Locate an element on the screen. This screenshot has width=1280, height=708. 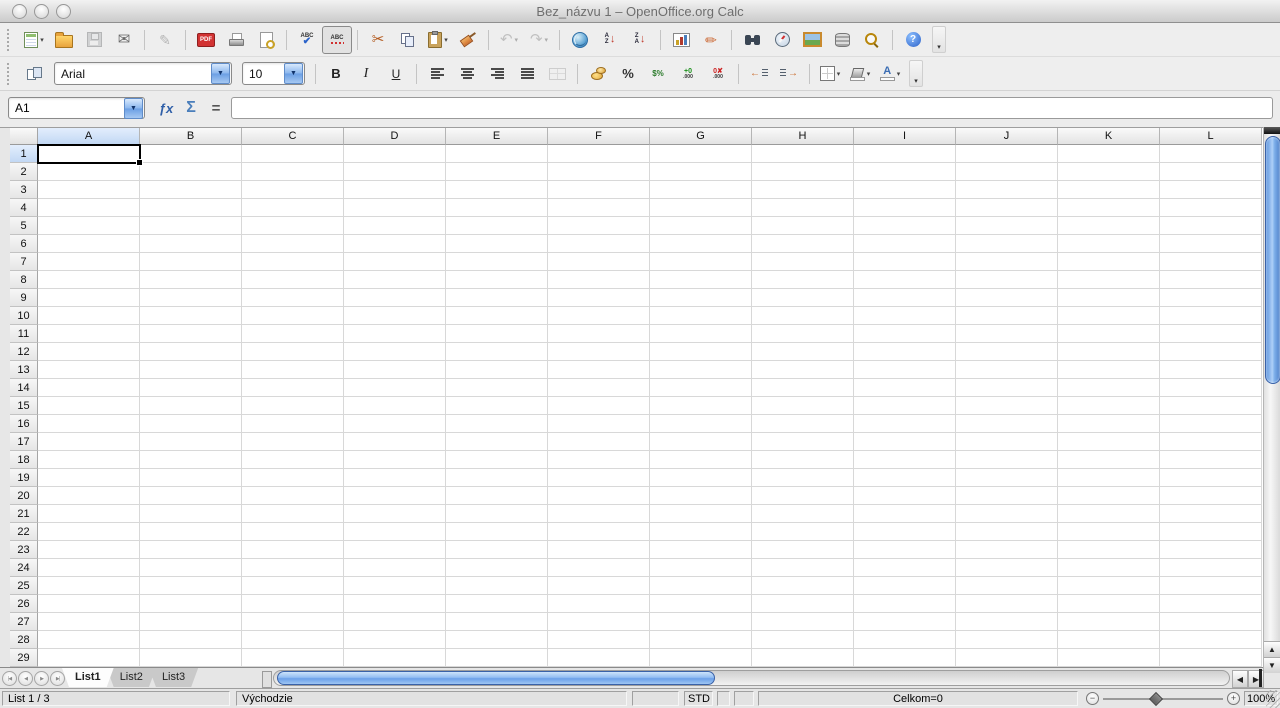
cell-G20 is located at coordinates (701, 496).